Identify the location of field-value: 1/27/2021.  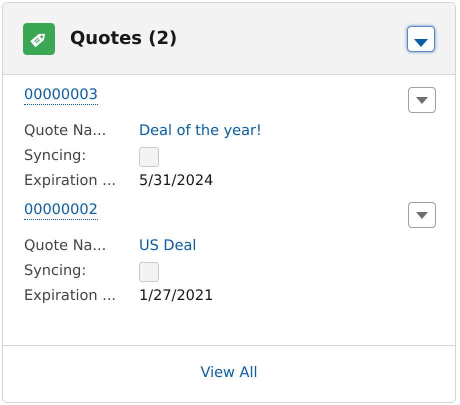
(176, 296).